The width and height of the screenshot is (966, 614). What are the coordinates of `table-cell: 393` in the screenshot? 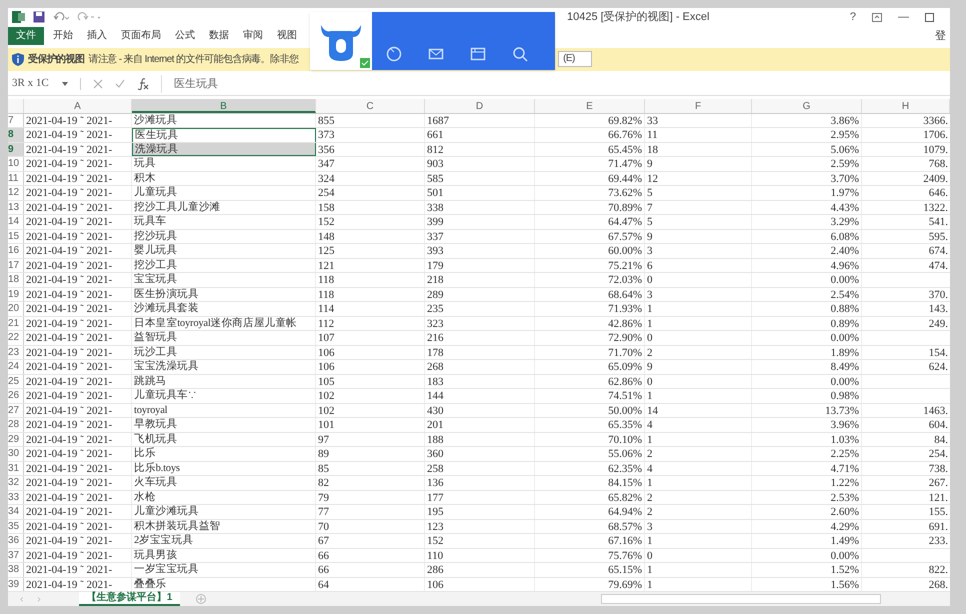 It's located at (480, 251).